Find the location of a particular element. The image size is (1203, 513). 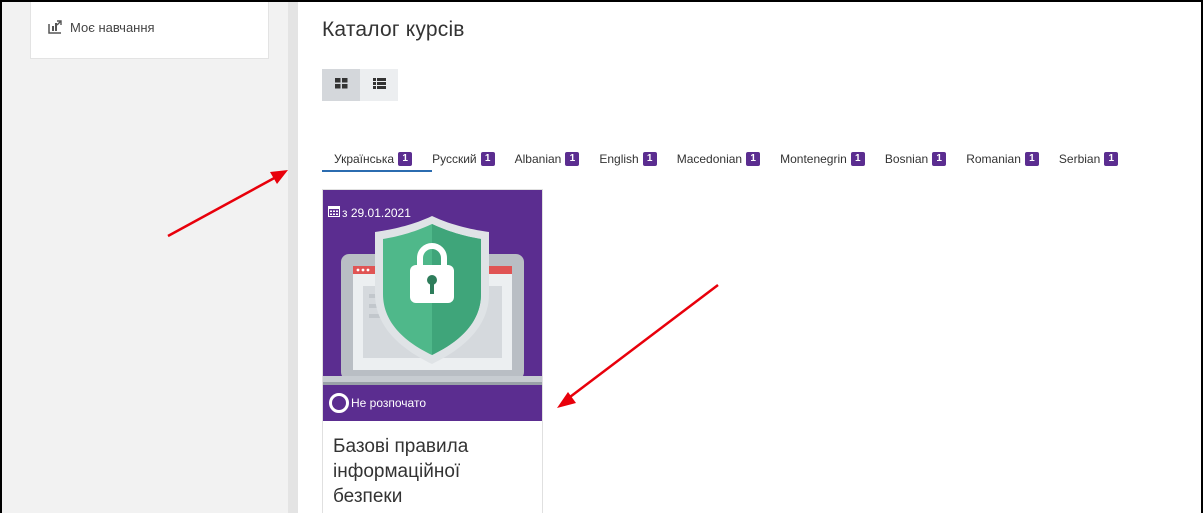

status-text: Не розпочато is located at coordinates (388, 403).